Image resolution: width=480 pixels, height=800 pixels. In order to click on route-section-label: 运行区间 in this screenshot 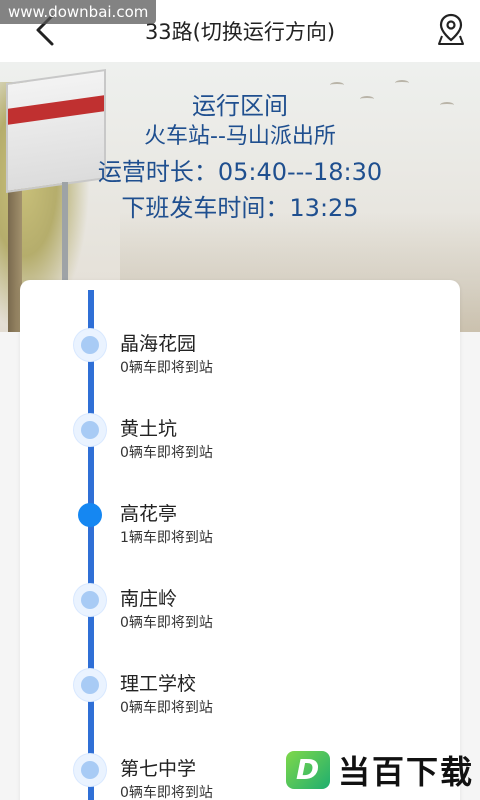, I will do `click(240, 106)`.